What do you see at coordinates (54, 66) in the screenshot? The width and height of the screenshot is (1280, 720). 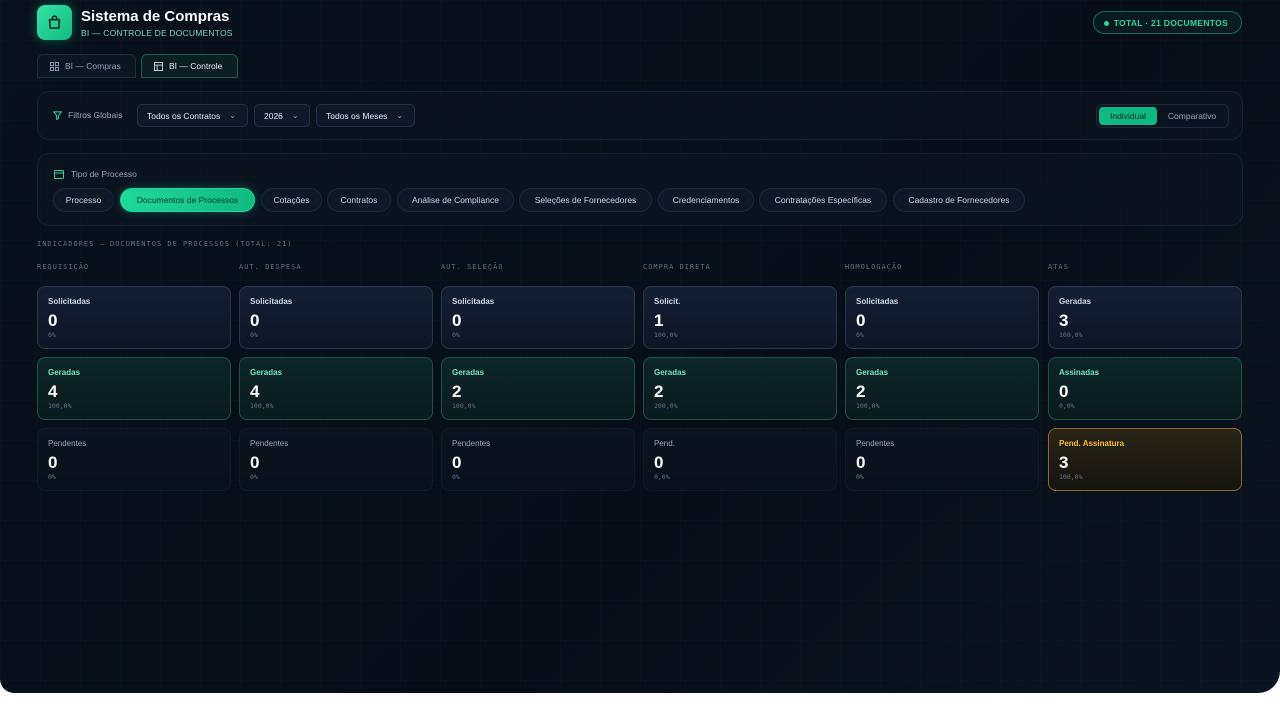 I see `grid-icon` at bounding box center [54, 66].